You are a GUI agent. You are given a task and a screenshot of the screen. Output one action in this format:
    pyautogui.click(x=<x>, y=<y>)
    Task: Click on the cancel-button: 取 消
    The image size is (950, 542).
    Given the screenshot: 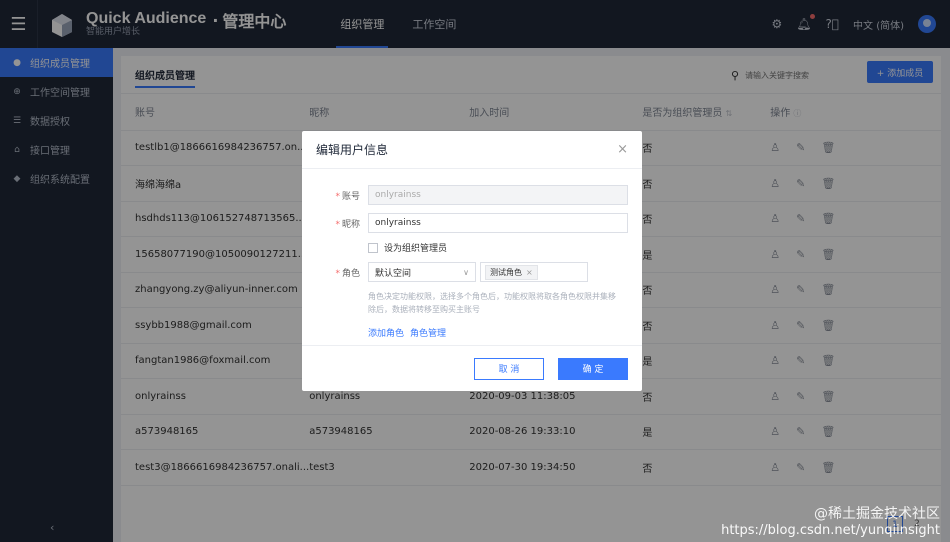 What is the action you would take?
    pyautogui.click(x=509, y=368)
    